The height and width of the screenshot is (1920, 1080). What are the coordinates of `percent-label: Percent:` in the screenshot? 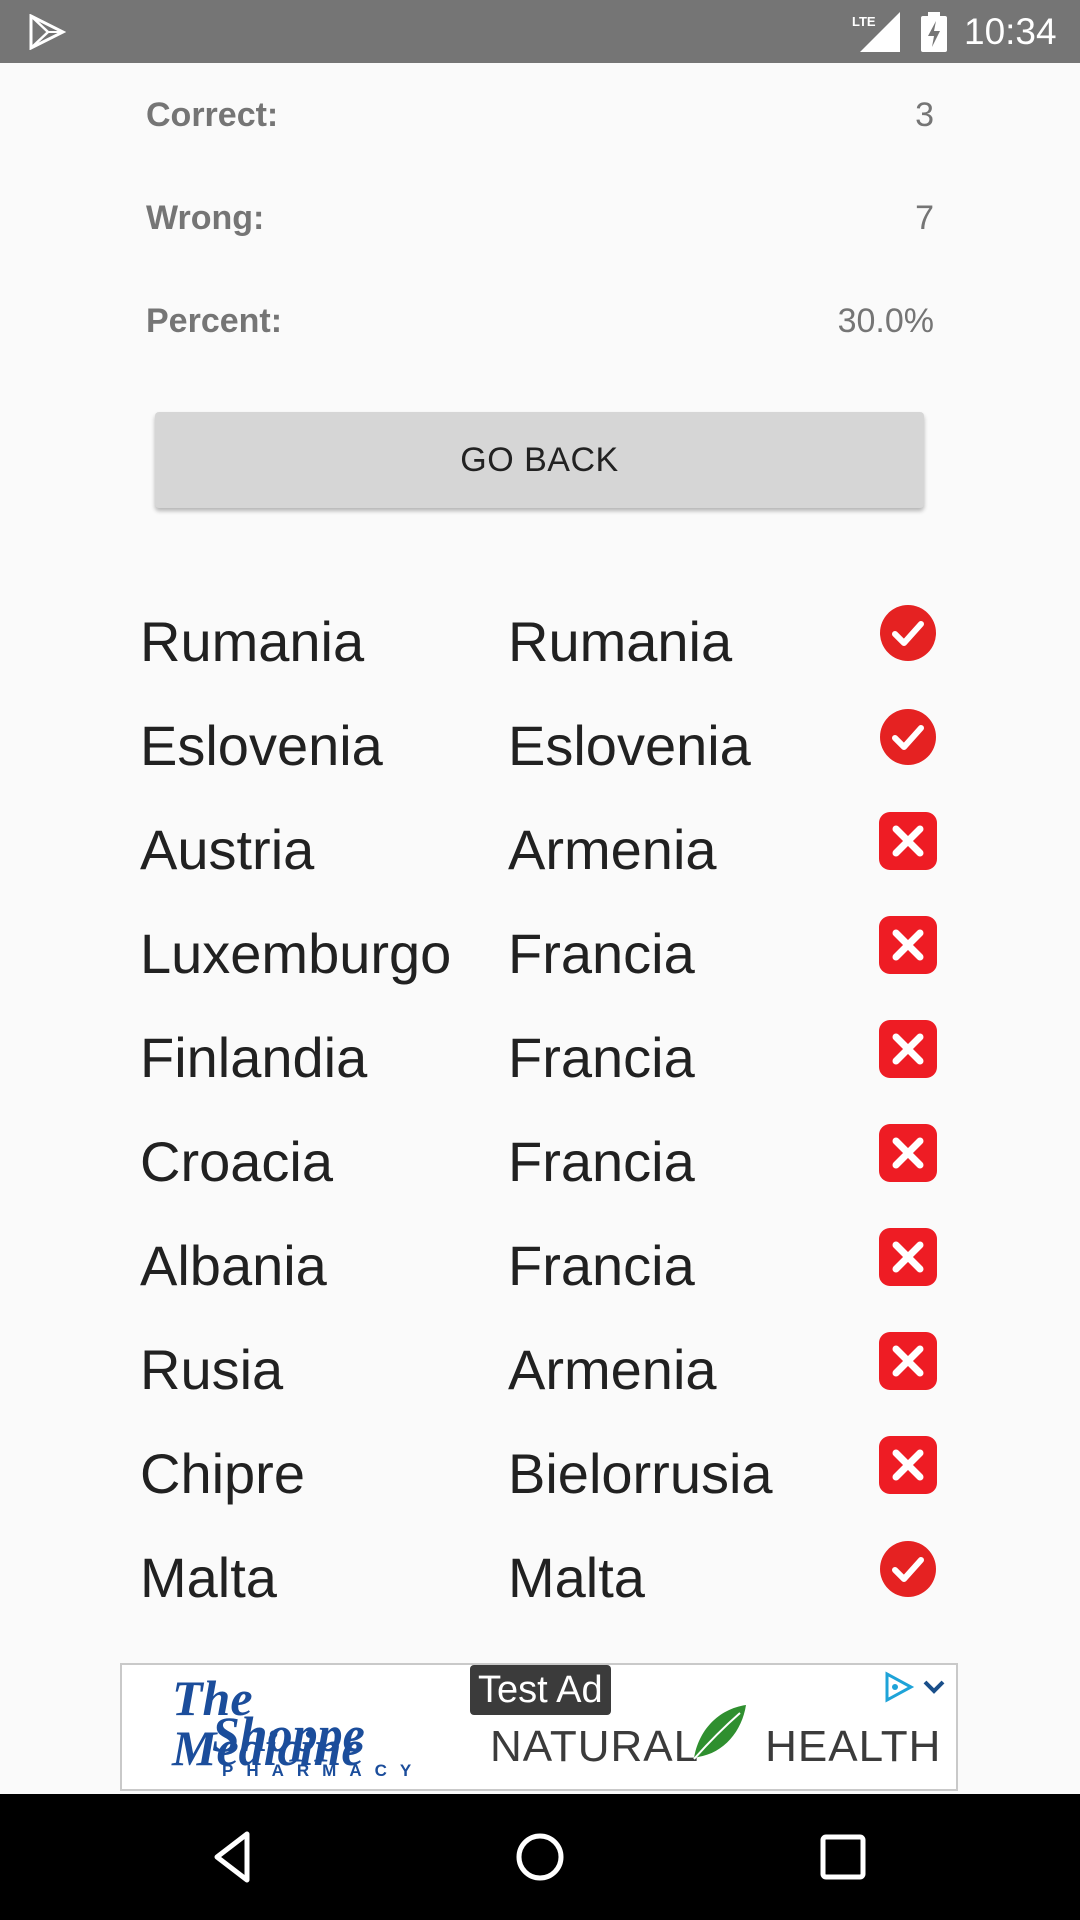 It's located at (214, 321).